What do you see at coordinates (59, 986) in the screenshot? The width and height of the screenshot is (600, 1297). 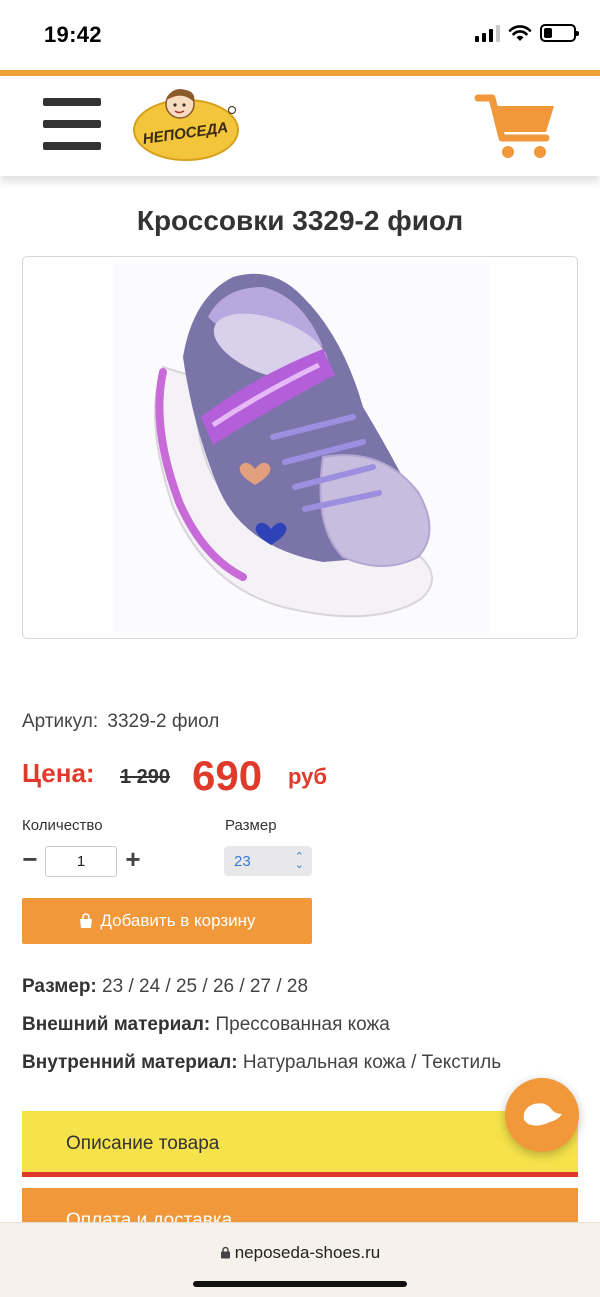 I see `spec-label: Размер:` at bounding box center [59, 986].